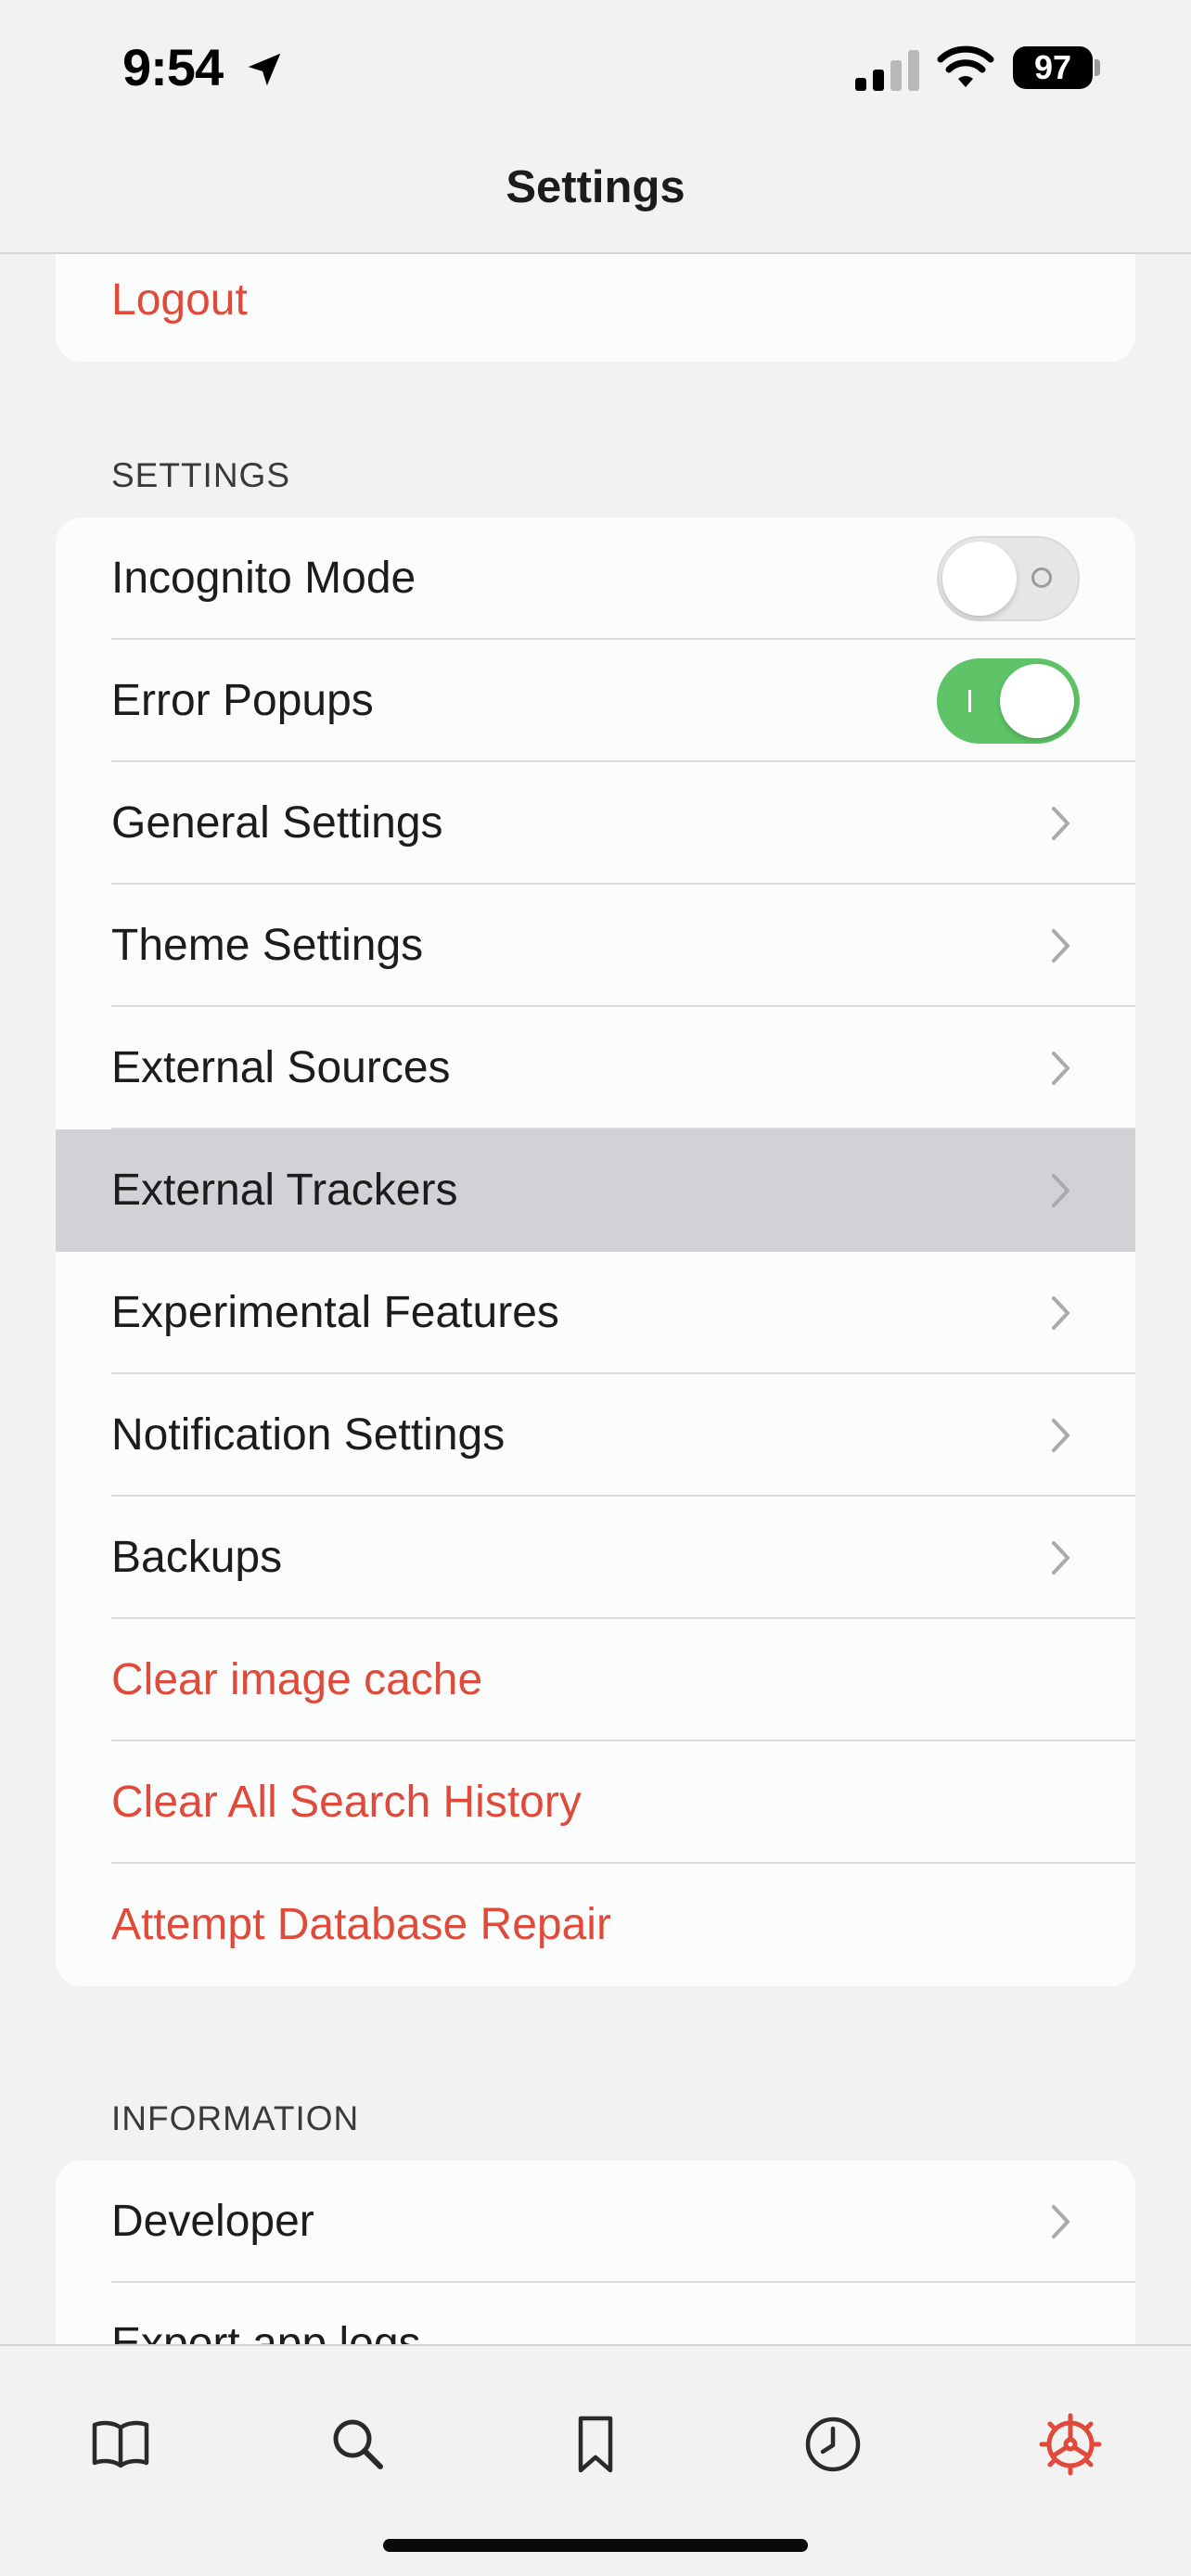 This screenshot has width=1191, height=2576. Describe the element at coordinates (595, 1802) in the screenshot. I see `clear-search-history-button: Clear All Search History` at that location.